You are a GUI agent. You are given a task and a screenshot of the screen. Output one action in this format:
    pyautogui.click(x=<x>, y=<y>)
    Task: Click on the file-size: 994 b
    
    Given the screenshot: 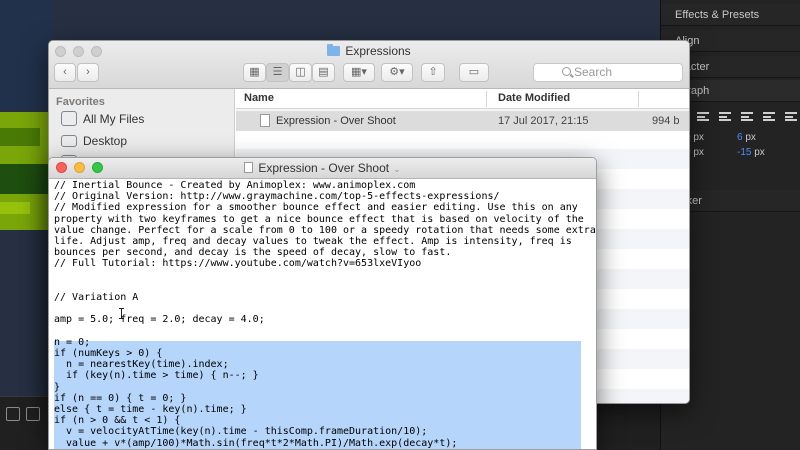 What is the action you would take?
    pyautogui.click(x=666, y=121)
    